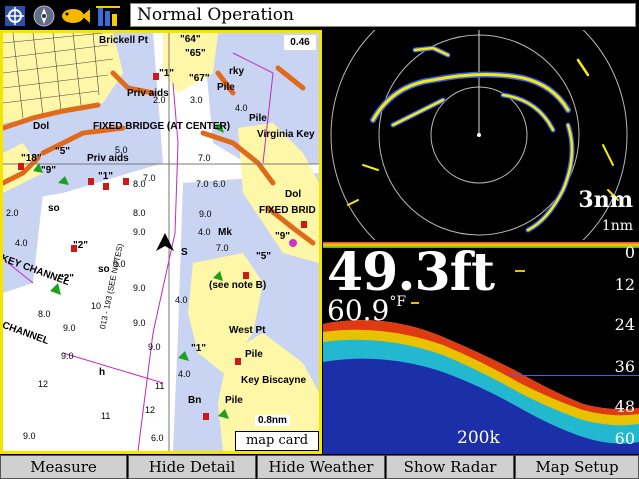 The image size is (639, 479). Describe the element at coordinates (478, 438) in the screenshot. I see `sonar-frequency: 200k` at that location.